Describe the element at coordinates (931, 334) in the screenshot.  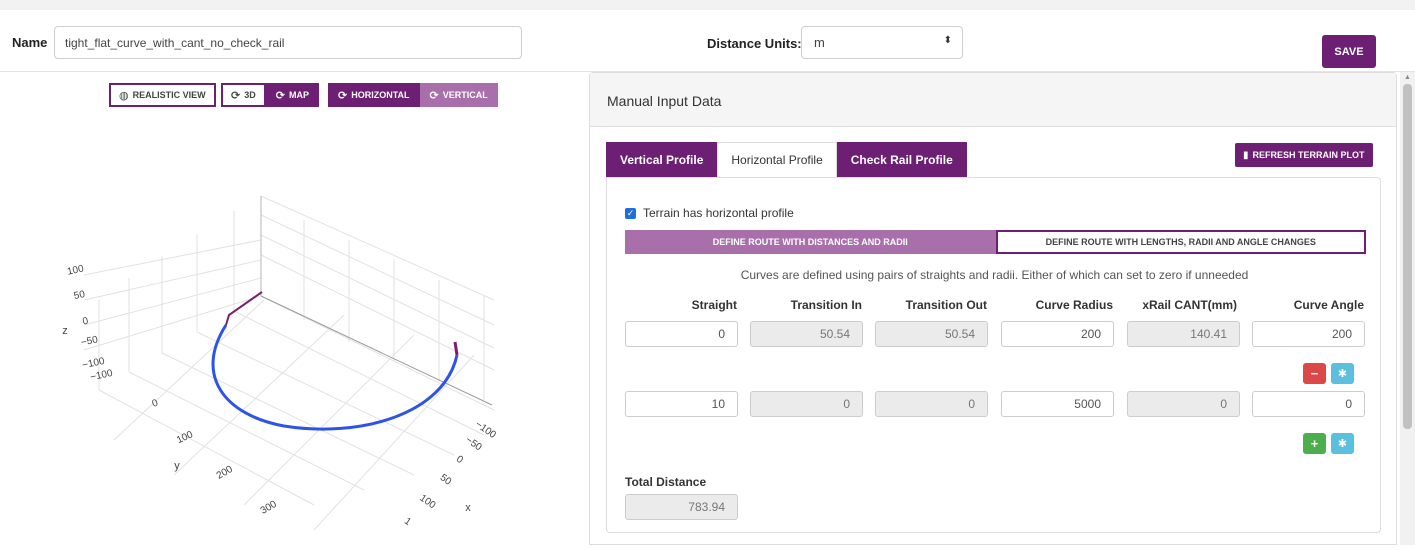
I see `transition-out-value: 50.54` at that location.